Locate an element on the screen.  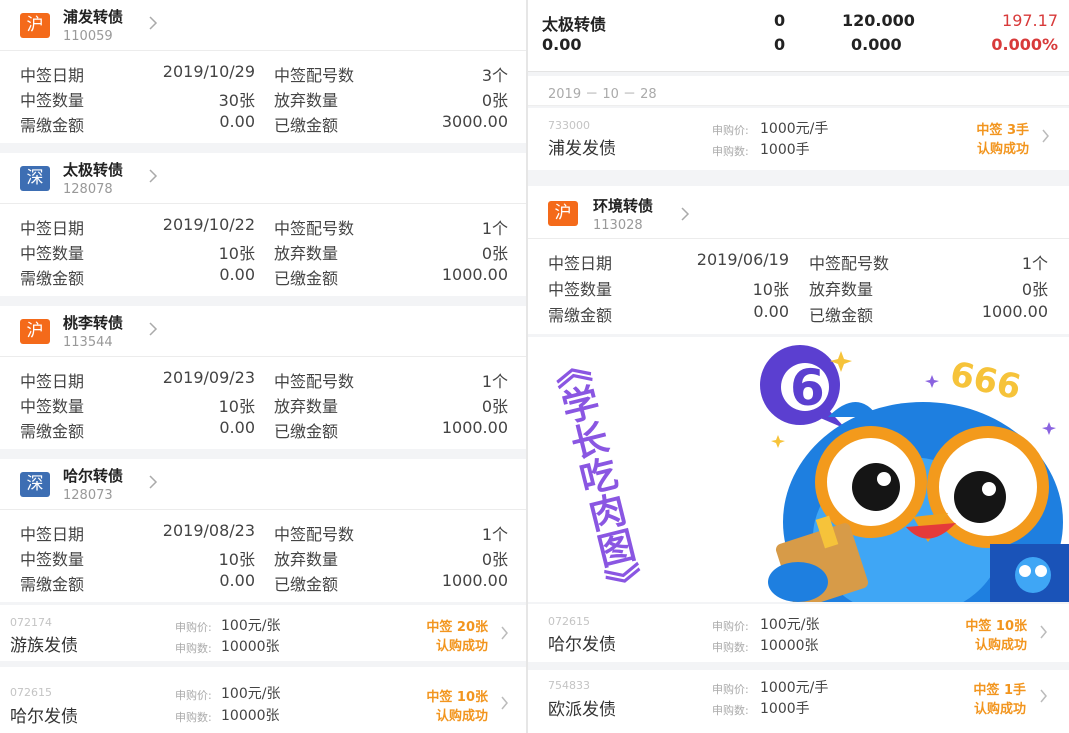
position-profit-ratio: 0.000% is located at coordinates (1024, 44).